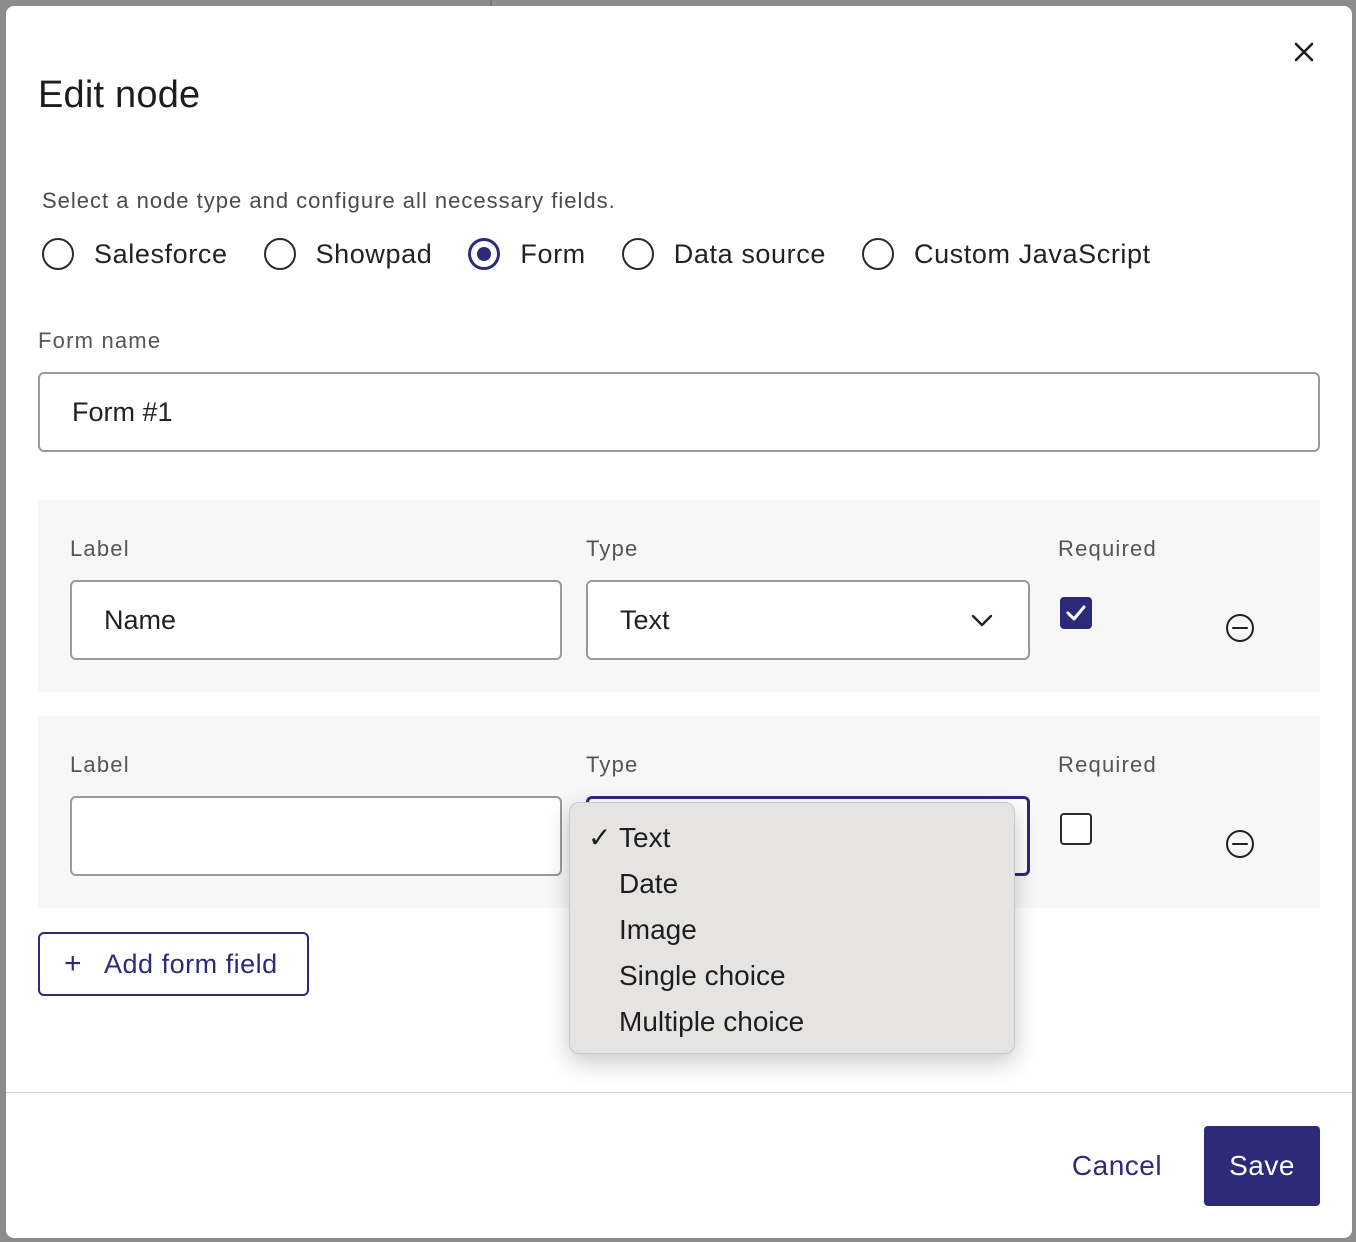  I want to click on add-form-field-label: Add form field, so click(191, 963).